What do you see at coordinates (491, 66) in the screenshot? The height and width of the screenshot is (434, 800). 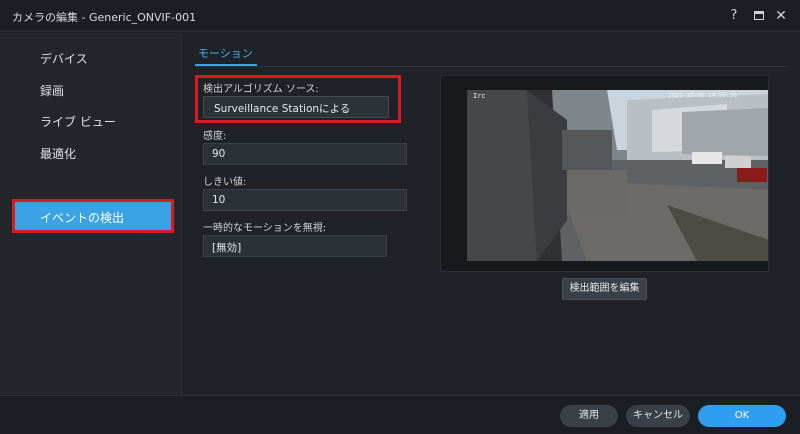 I see `tab-divider` at bounding box center [491, 66].